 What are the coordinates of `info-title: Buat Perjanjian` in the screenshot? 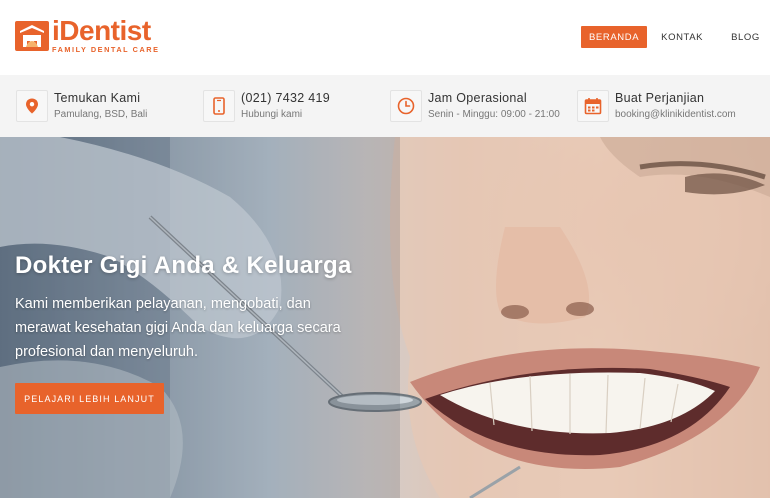 It's located at (660, 98).